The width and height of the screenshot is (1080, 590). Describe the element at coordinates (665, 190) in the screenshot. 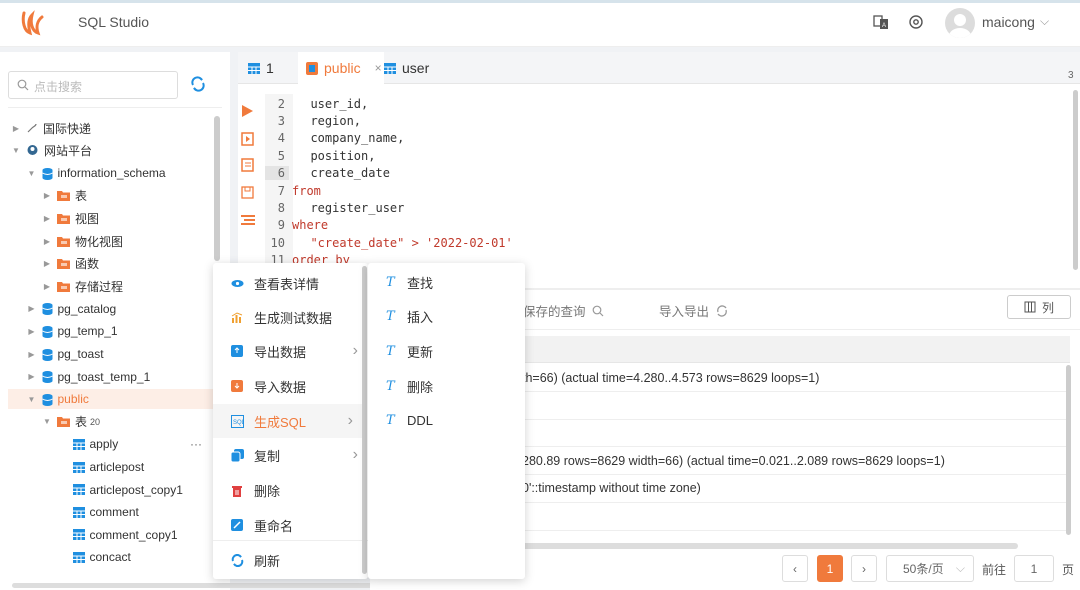

I see `code-line: 7 from` at that location.